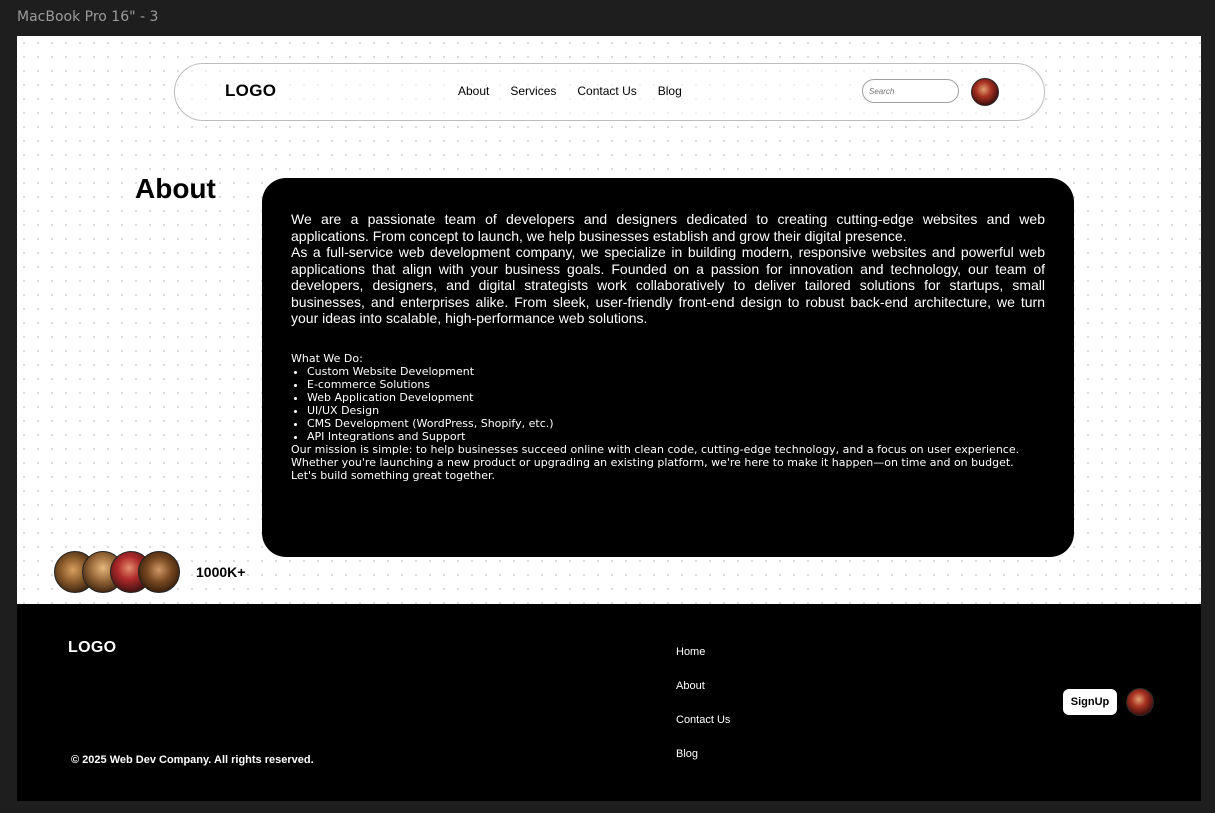 This screenshot has width=1215, height=813. What do you see at coordinates (393, 475) in the screenshot?
I see `closing-text: Let's build something great together.` at bounding box center [393, 475].